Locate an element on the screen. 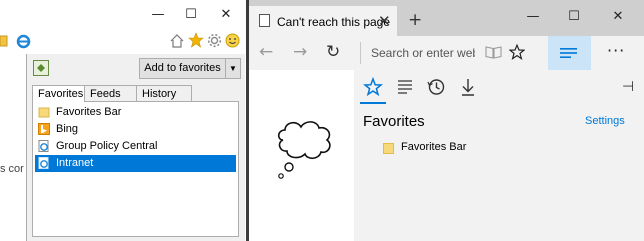  back-button: ← is located at coordinates (266, 52).